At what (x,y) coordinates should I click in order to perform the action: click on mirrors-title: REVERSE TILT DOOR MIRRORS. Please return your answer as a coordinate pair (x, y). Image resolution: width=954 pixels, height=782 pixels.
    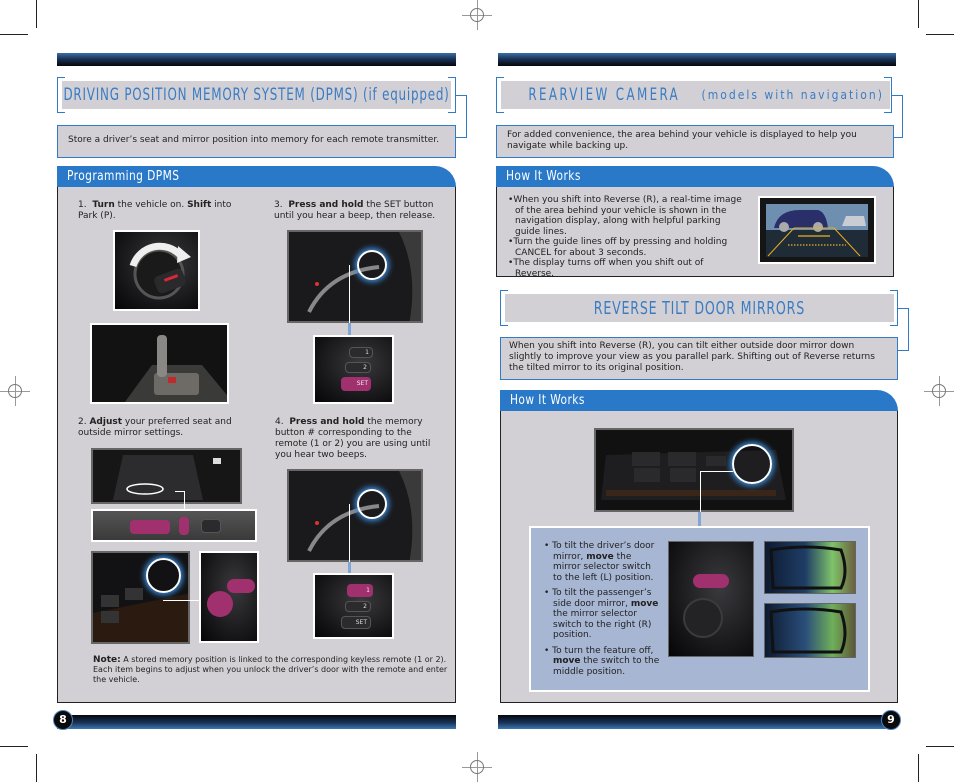
    Looking at the image, I should click on (699, 308).